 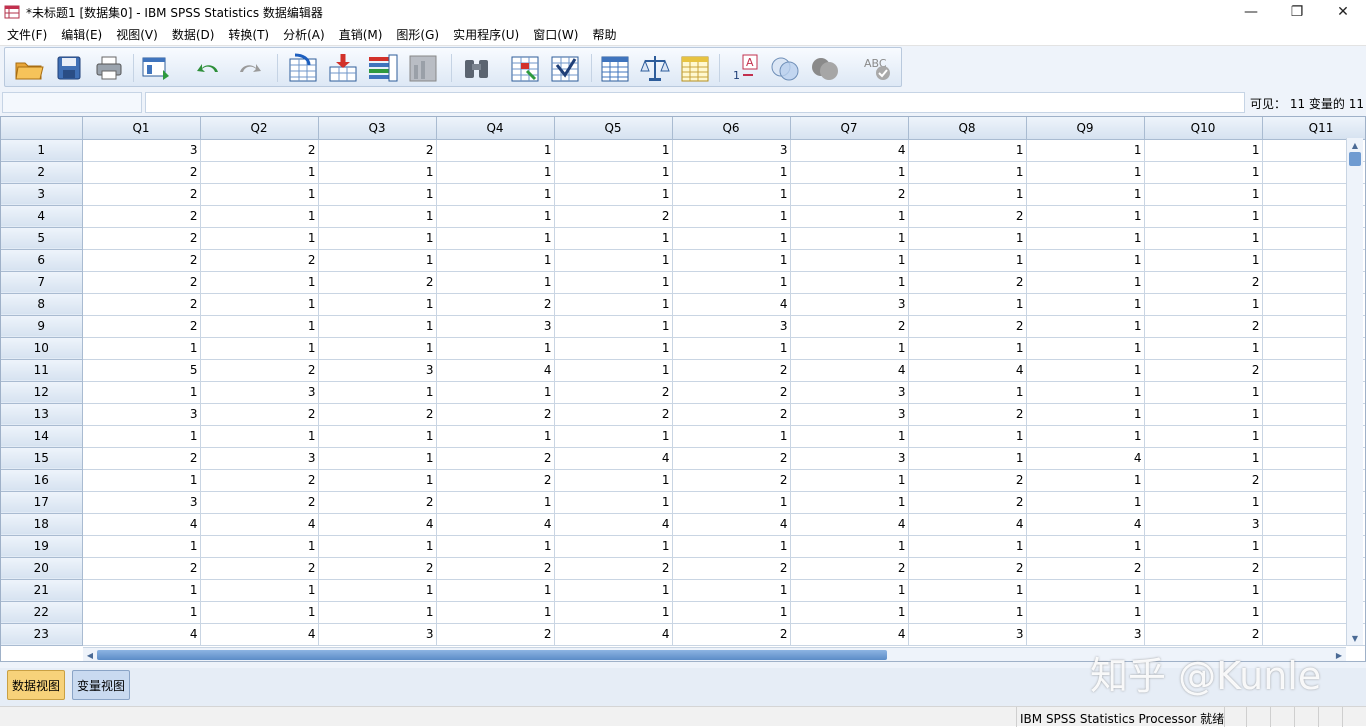 I want to click on row-header: 15, so click(x=42, y=458).